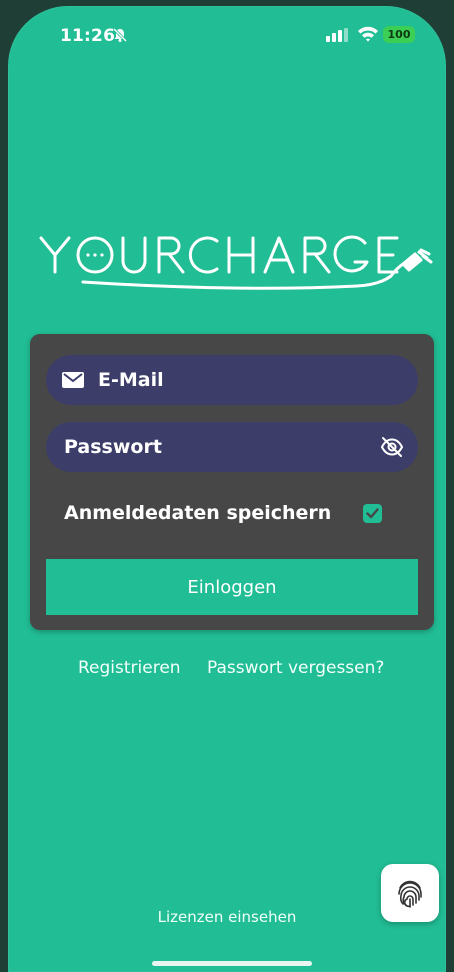  What do you see at coordinates (232, 963) in the screenshot?
I see `home-indicator` at bounding box center [232, 963].